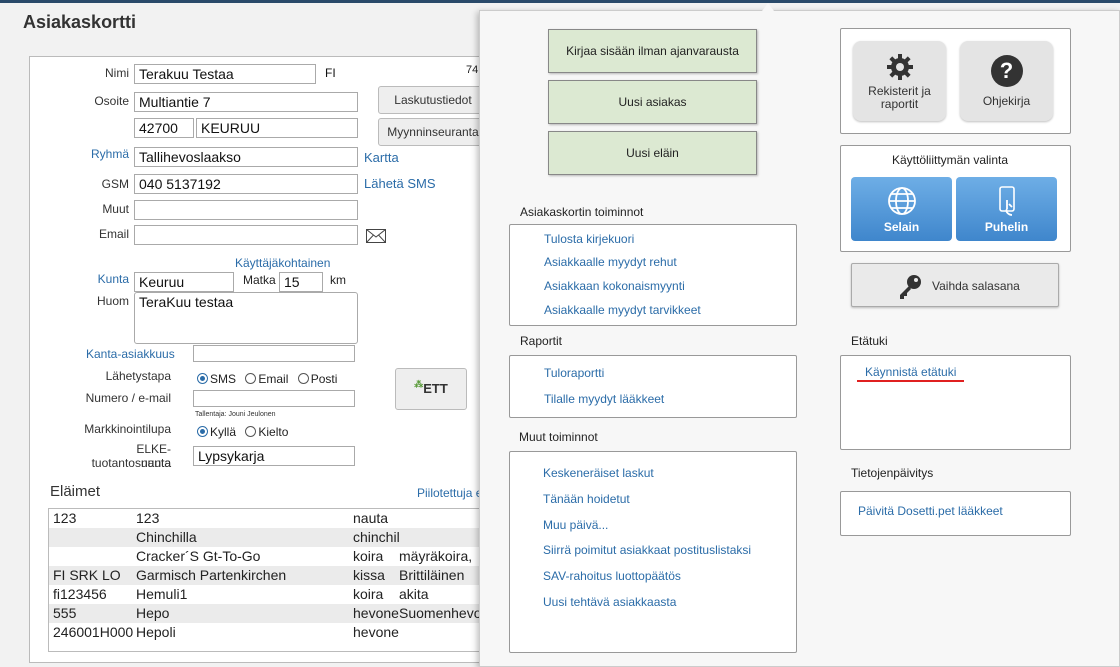  I want to click on send-sms-link: Lähetä SMS, so click(400, 183).